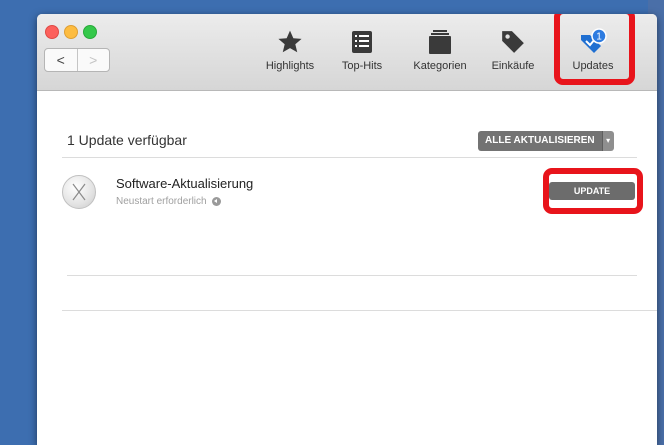 Image resolution: width=664 pixels, height=445 pixels. I want to click on minimize-window-button, so click(71, 32).